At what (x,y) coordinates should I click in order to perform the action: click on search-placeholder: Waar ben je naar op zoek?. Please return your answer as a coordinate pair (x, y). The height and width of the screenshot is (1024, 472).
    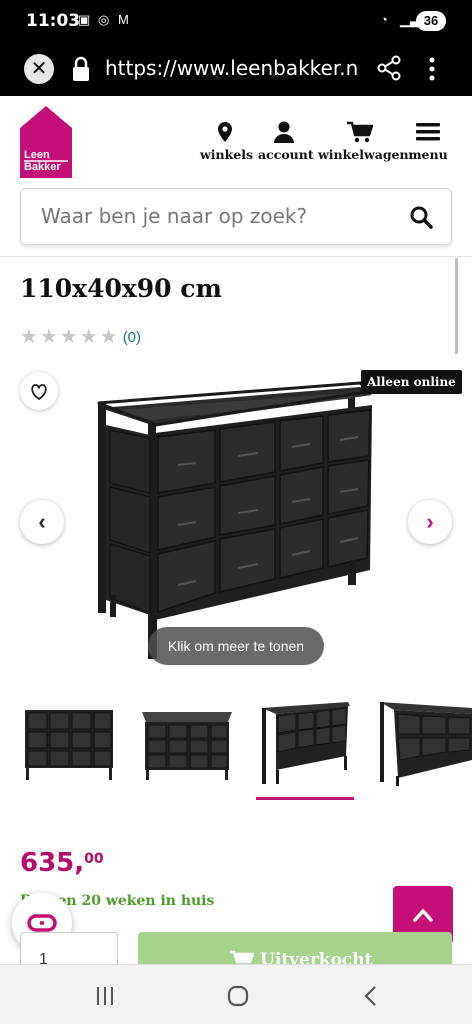
    Looking at the image, I should click on (174, 216).